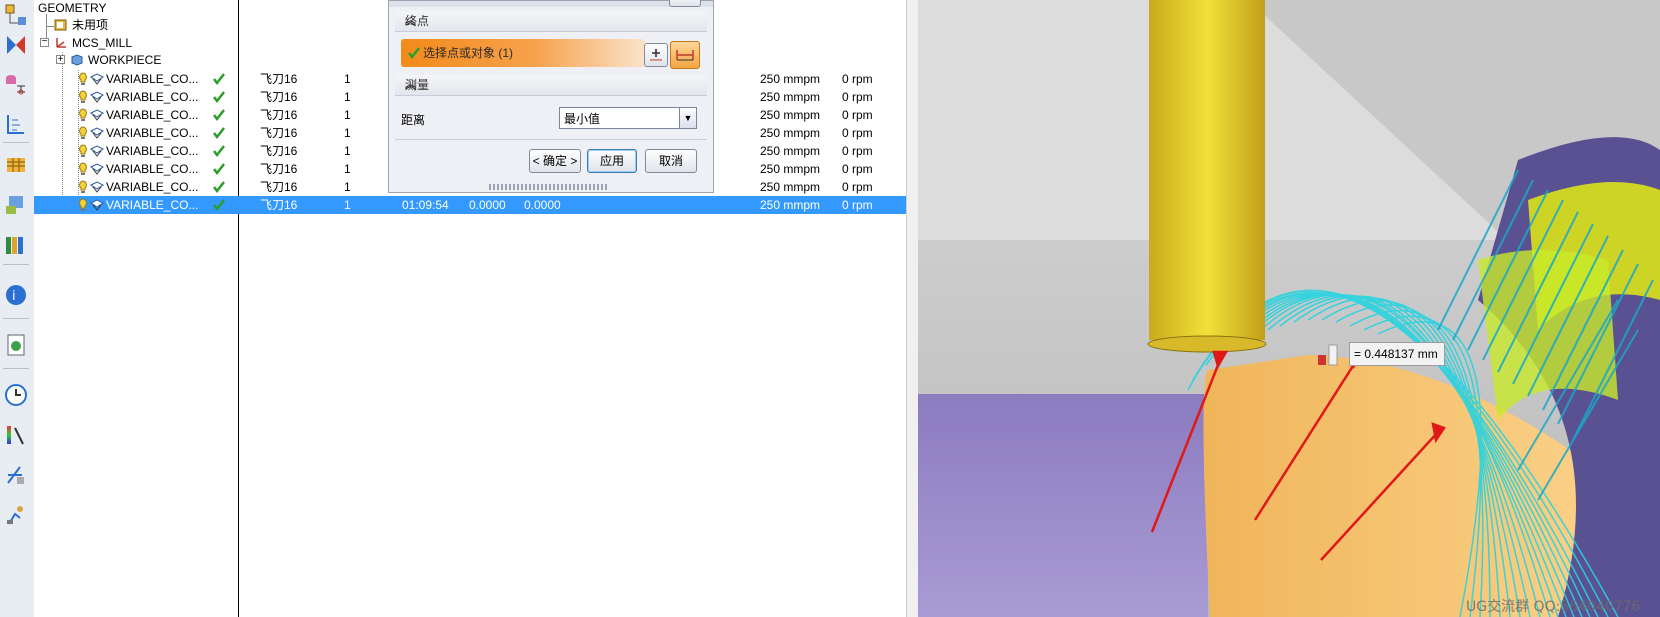 This screenshot has width=1660, height=617. What do you see at coordinates (413, 120) in the screenshot?
I see `distance-label: 距离` at bounding box center [413, 120].